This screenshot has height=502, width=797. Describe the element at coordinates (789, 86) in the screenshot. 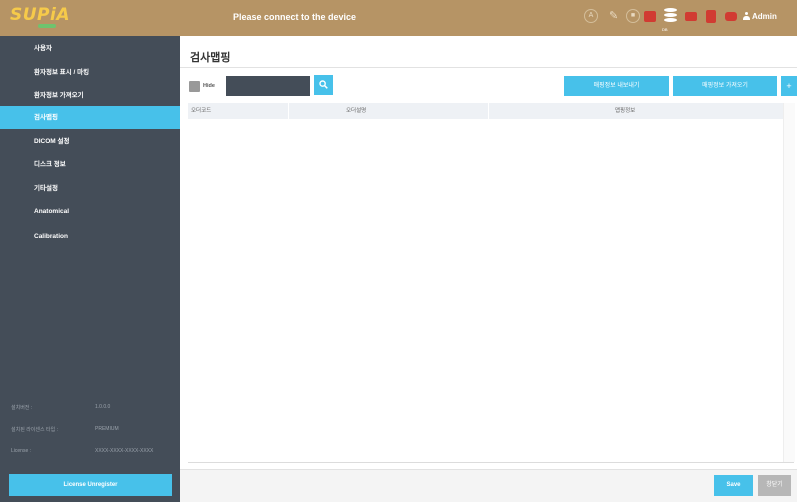

I see `add-button: +` at that location.